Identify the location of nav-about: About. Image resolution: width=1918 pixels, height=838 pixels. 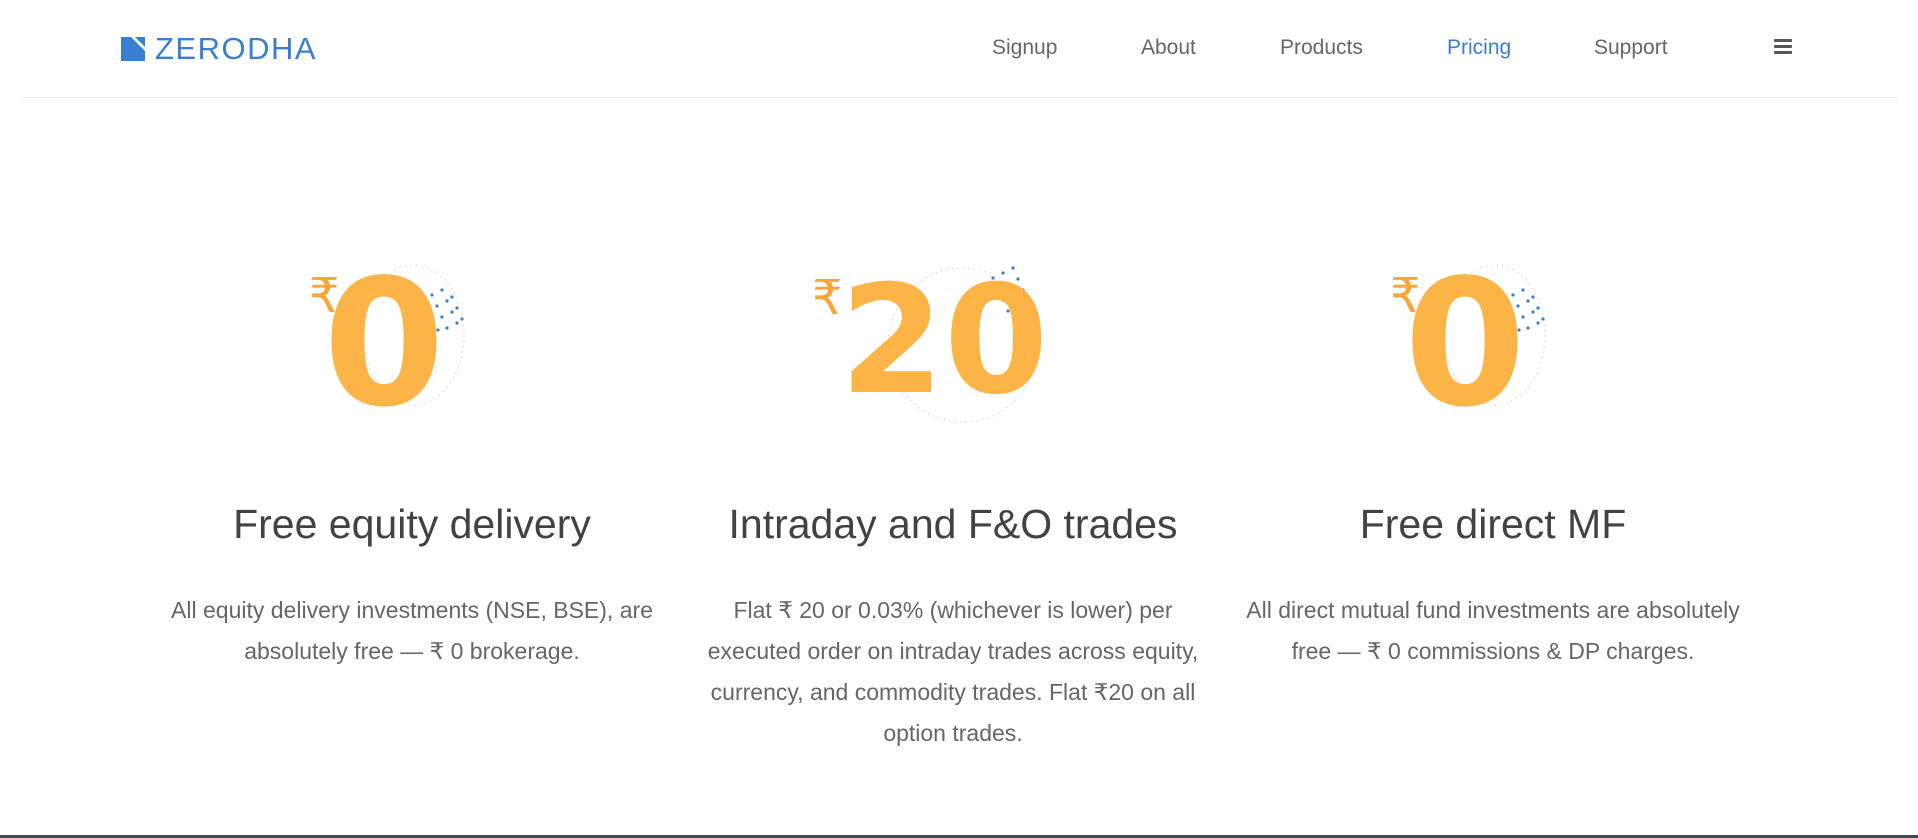
(1168, 48).